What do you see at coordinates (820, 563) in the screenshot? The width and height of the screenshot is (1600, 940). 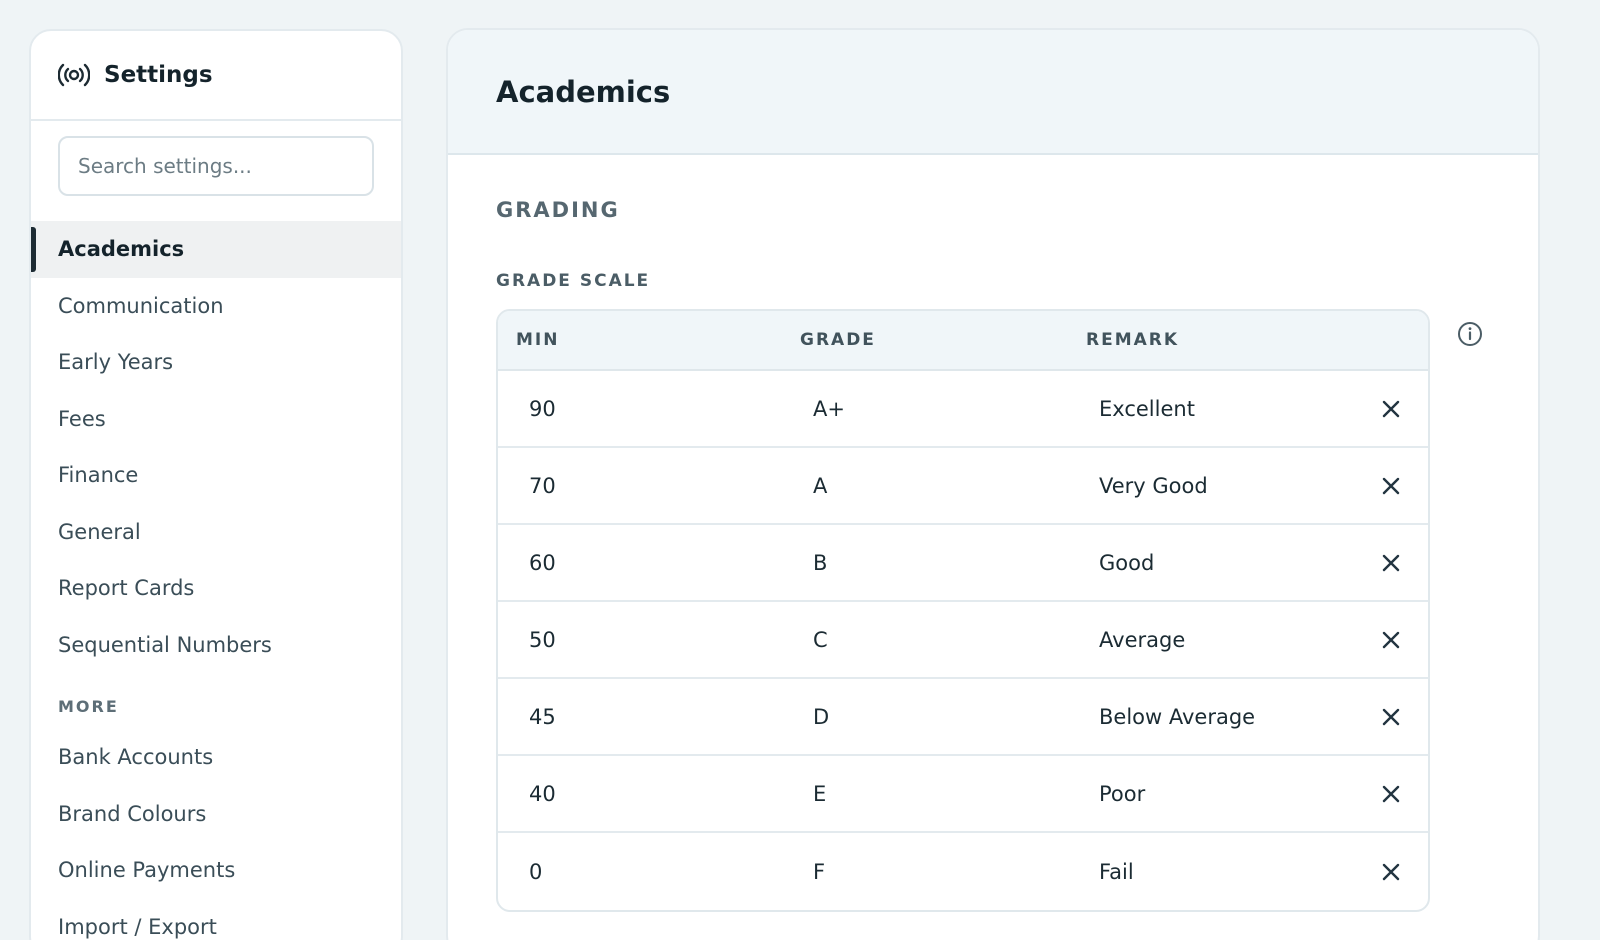 I see `grade-cell: B` at bounding box center [820, 563].